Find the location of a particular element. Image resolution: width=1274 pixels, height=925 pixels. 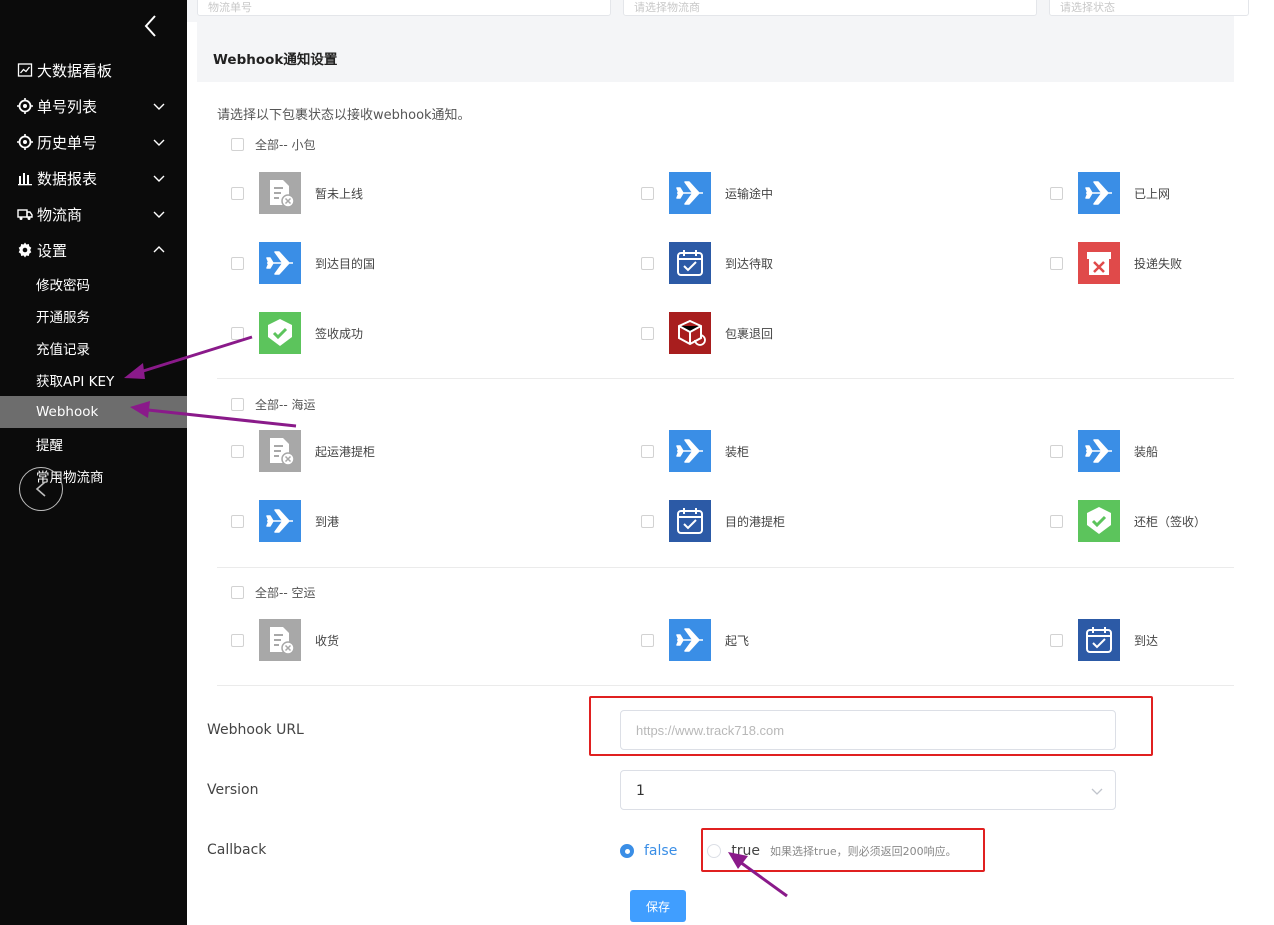

version-label: Version is located at coordinates (233, 790).